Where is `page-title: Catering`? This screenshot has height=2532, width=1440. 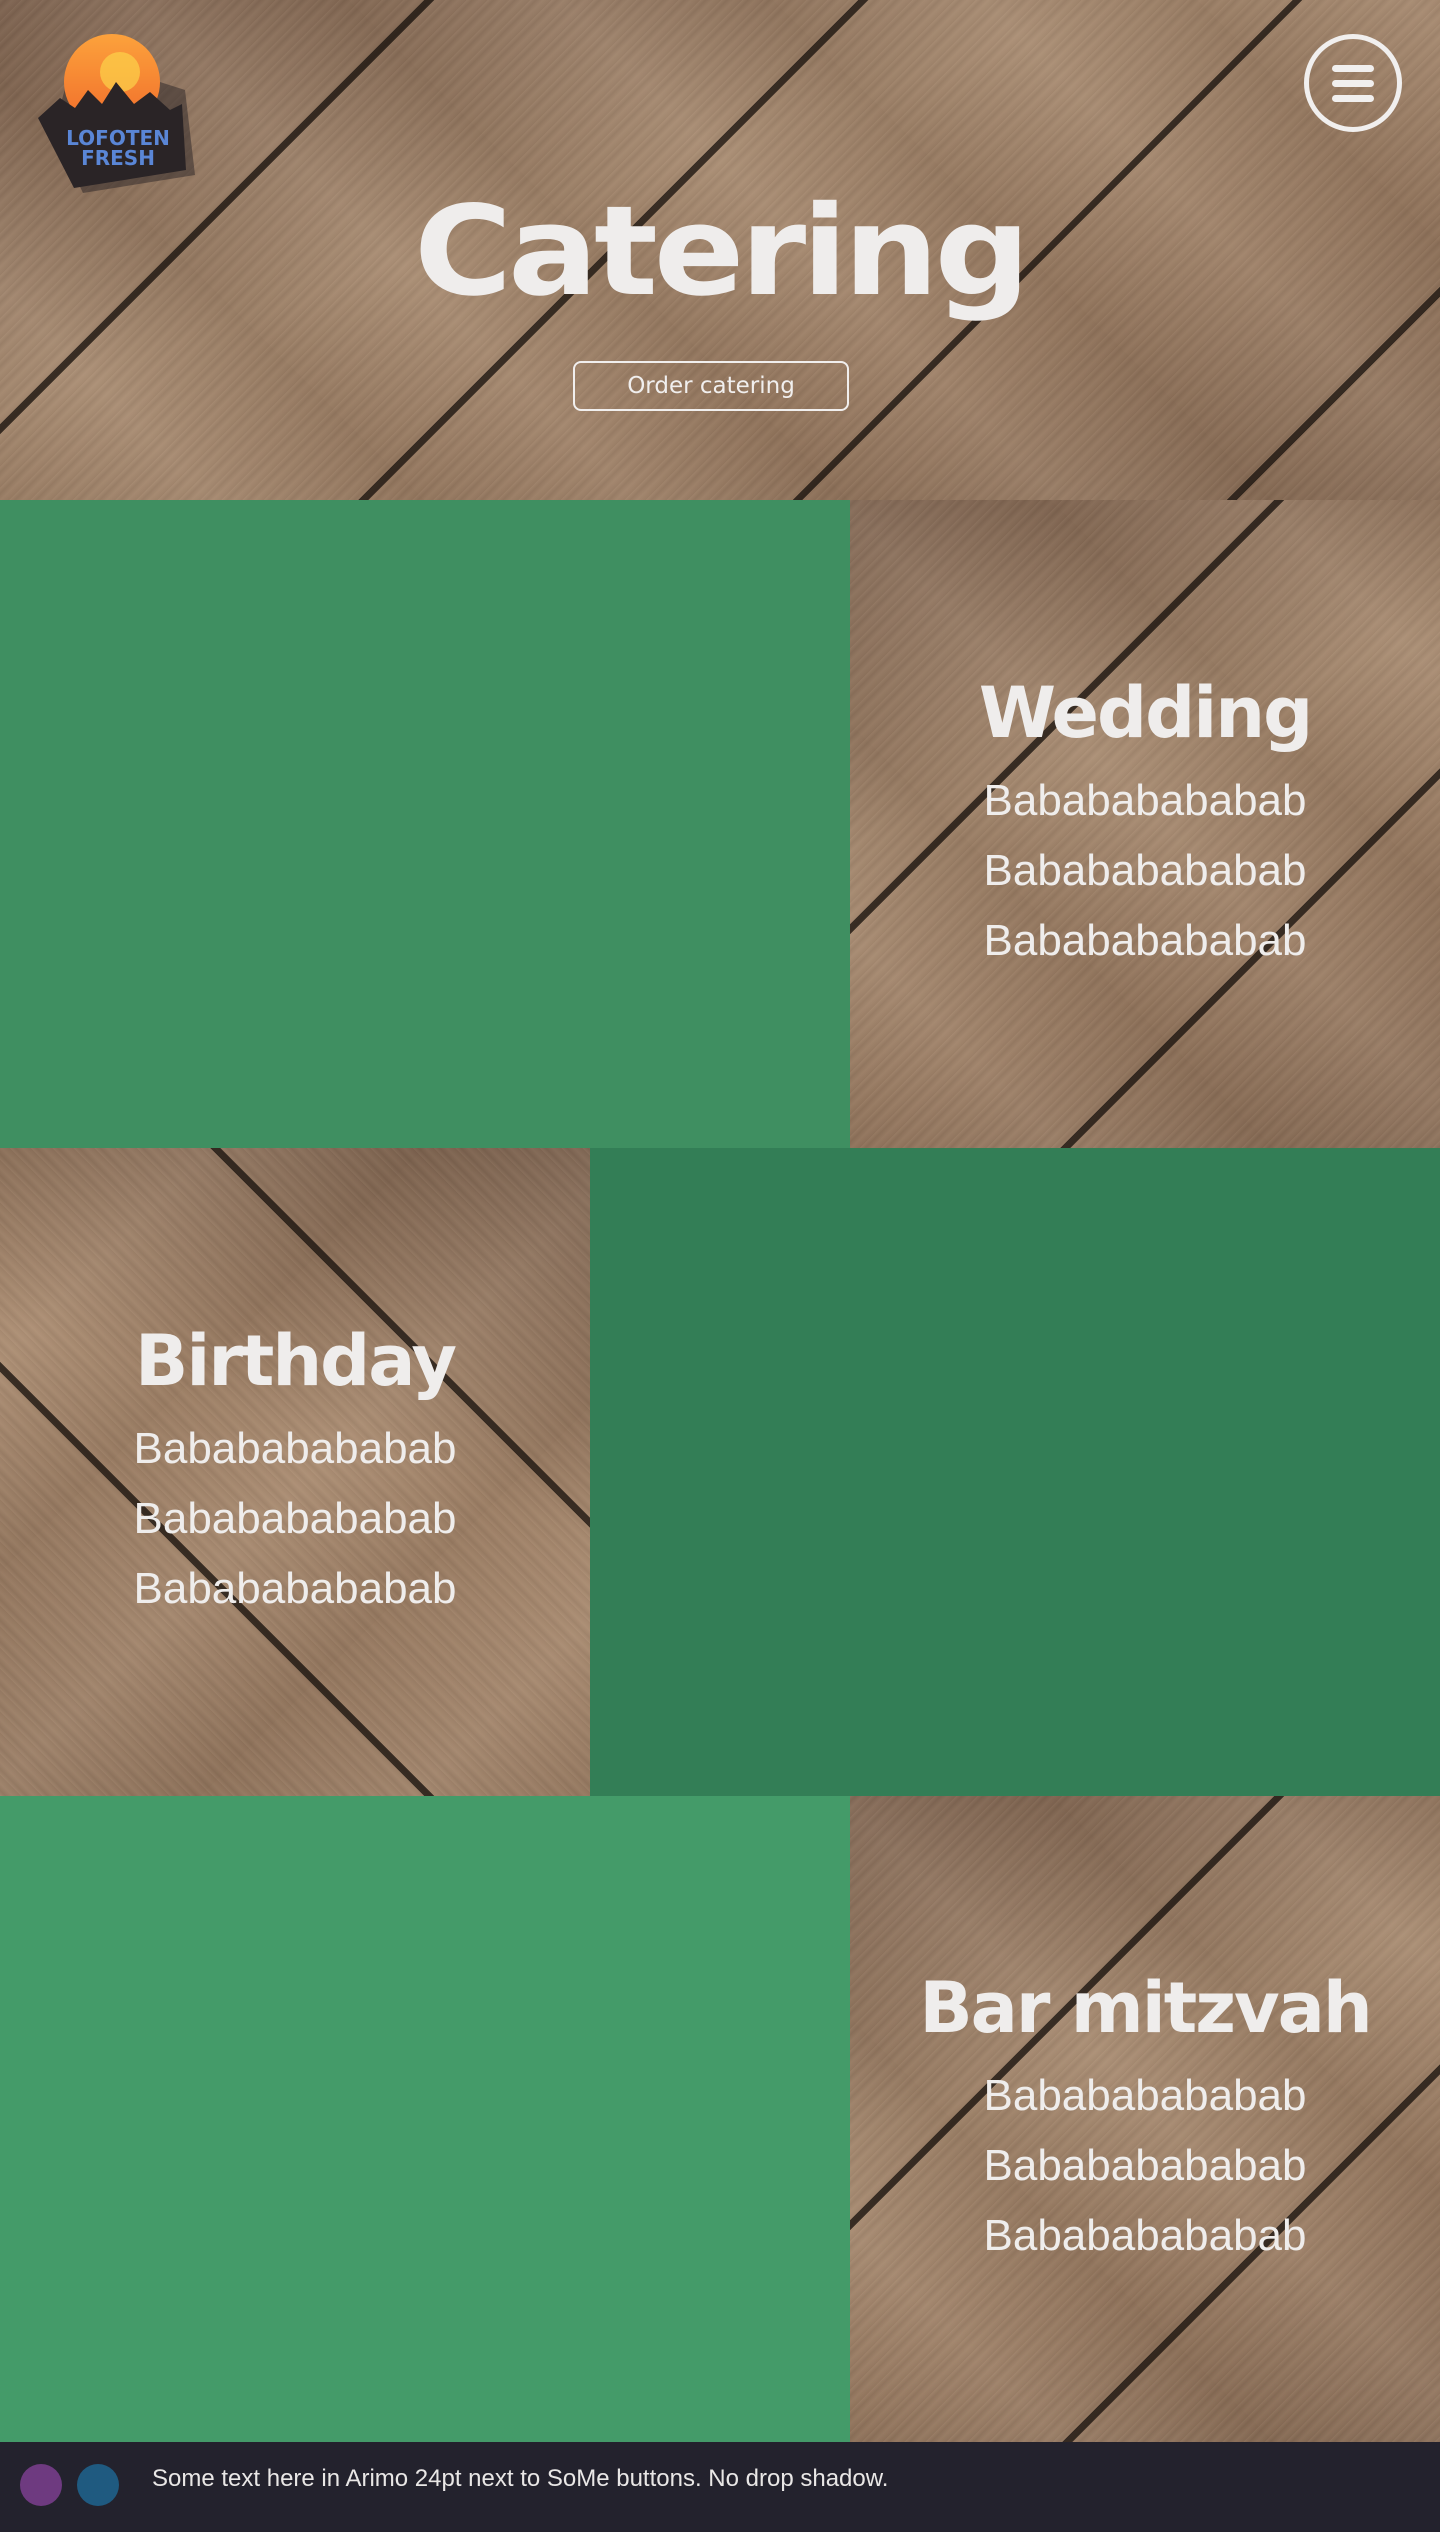
page-title: Catering is located at coordinates (721, 252).